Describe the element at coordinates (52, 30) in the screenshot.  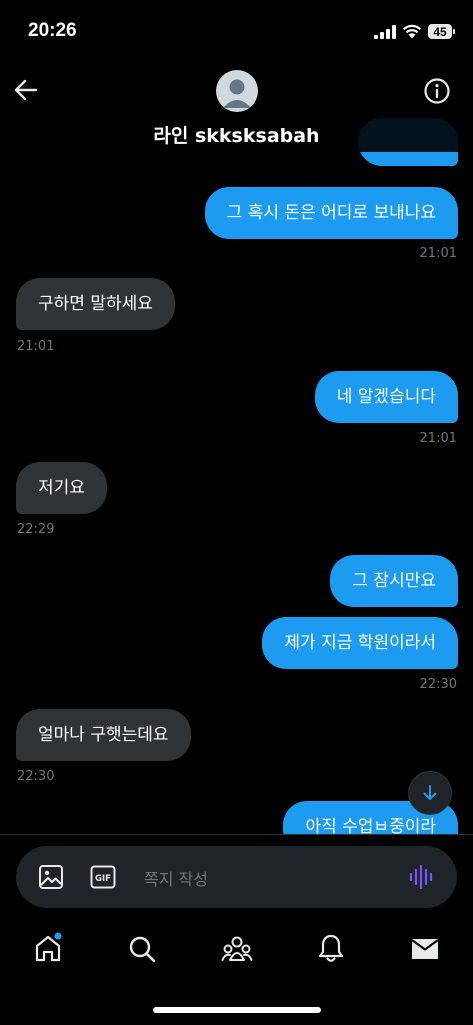
I see `status-time: 20:26` at that location.